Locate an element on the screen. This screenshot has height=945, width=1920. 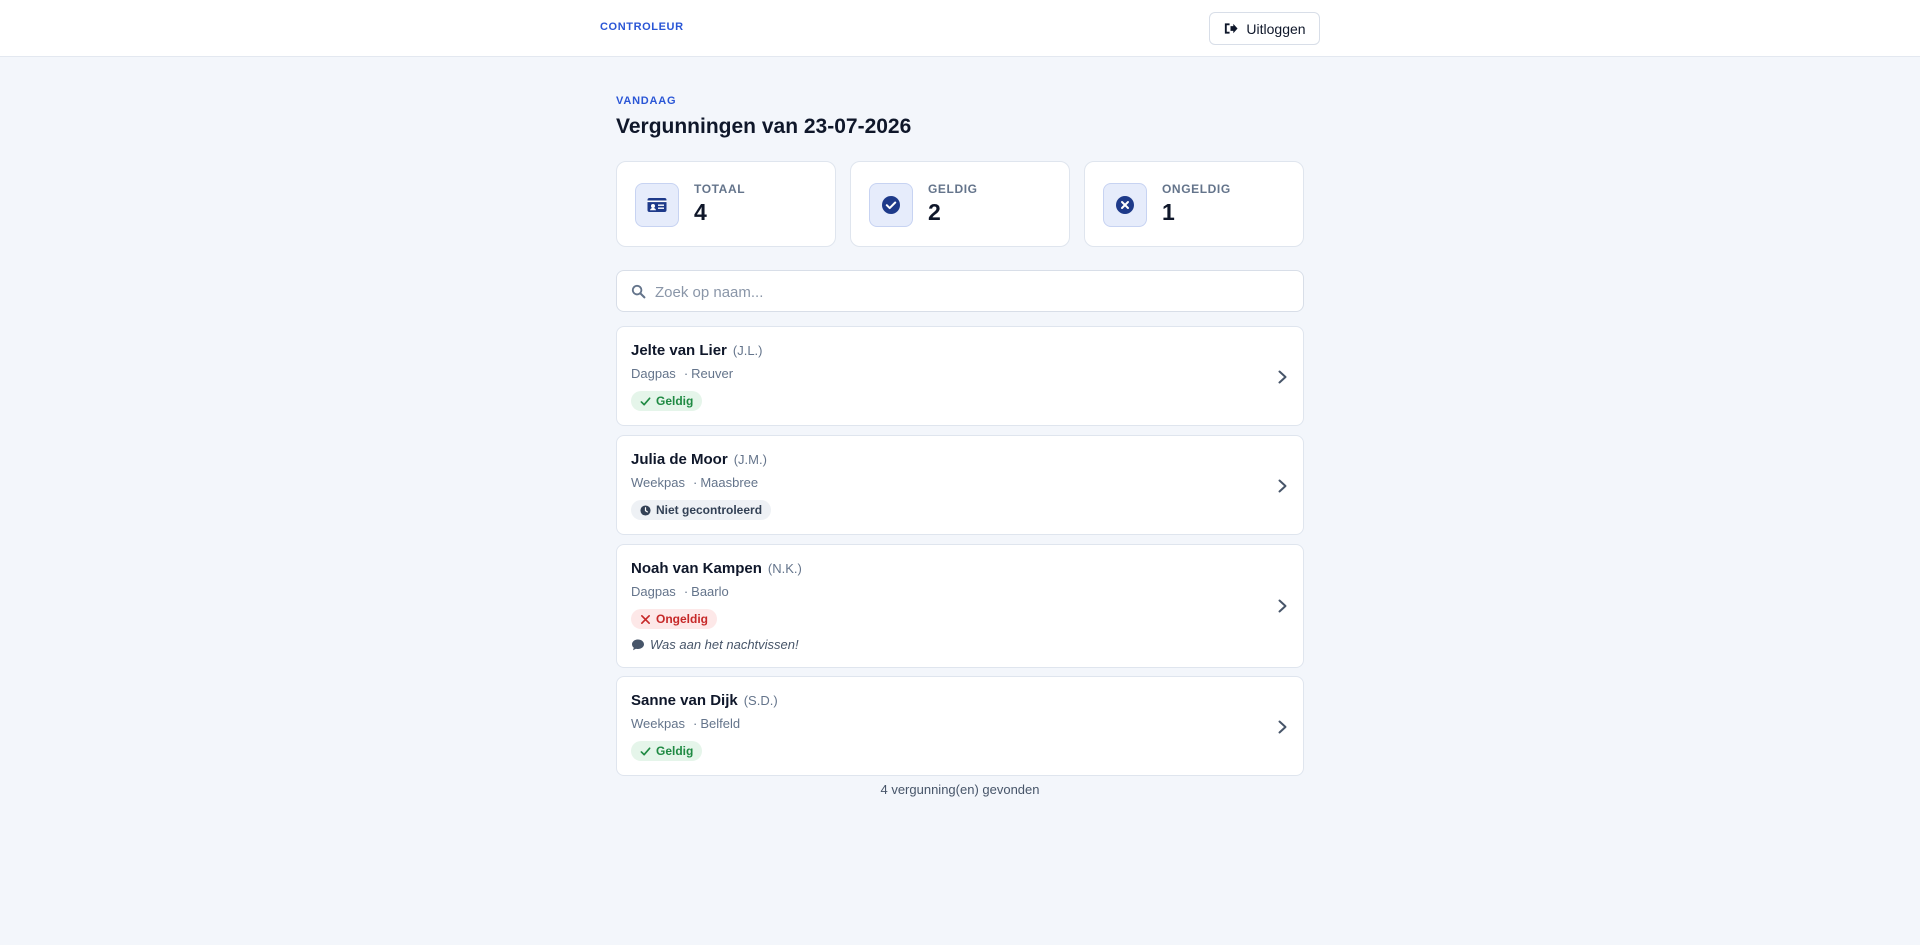
result-count: 4 vergunning(en) gevonden is located at coordinates (960, 789).